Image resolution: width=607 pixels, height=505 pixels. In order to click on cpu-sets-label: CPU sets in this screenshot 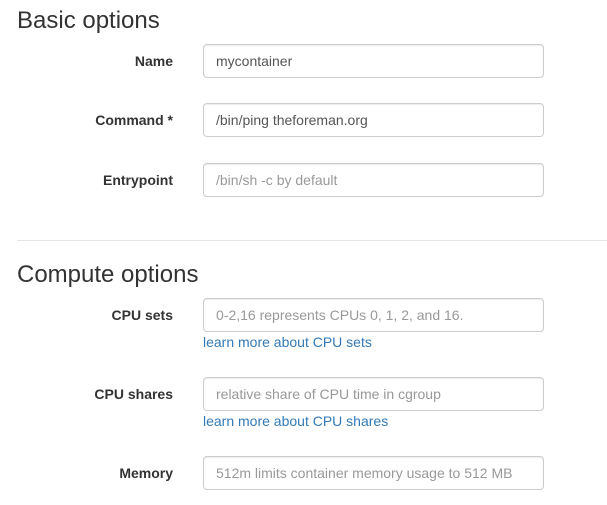, I will do `click(142, 315)`.